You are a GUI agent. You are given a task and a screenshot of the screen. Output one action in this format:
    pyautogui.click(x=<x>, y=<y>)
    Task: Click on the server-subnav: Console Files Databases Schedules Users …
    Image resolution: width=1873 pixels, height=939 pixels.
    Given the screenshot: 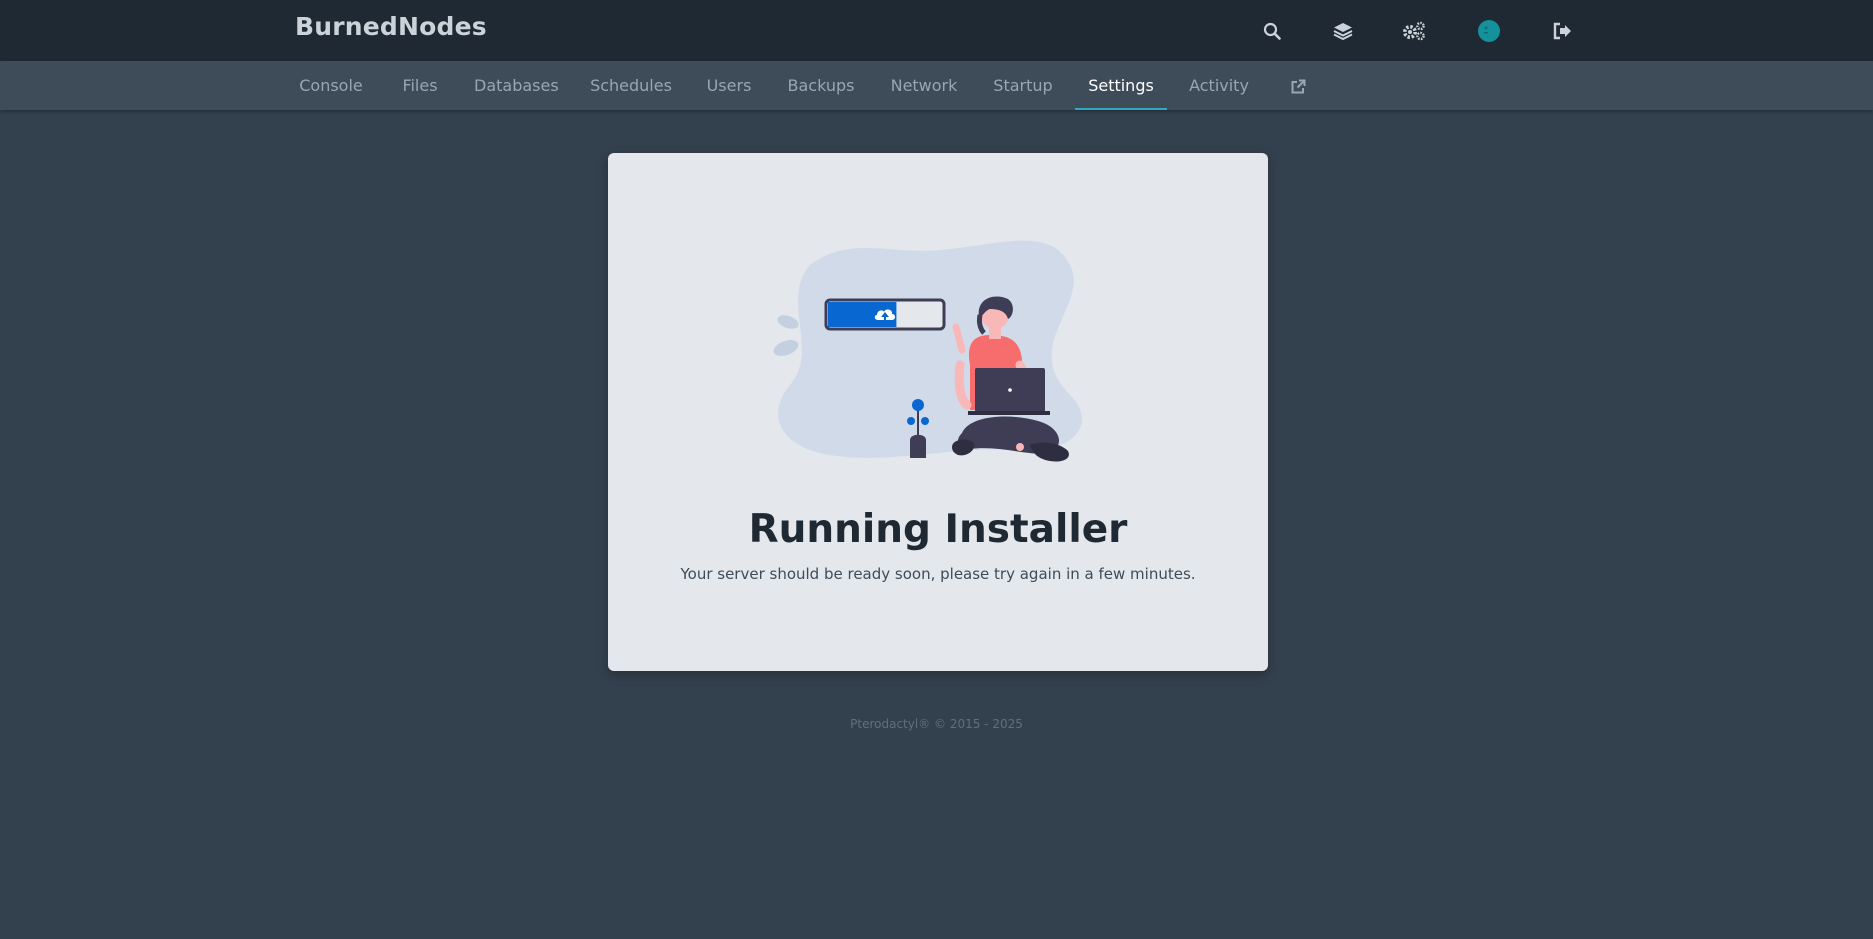 What is the action you would take?
    pyautogui.click(x=936, y=85)
    